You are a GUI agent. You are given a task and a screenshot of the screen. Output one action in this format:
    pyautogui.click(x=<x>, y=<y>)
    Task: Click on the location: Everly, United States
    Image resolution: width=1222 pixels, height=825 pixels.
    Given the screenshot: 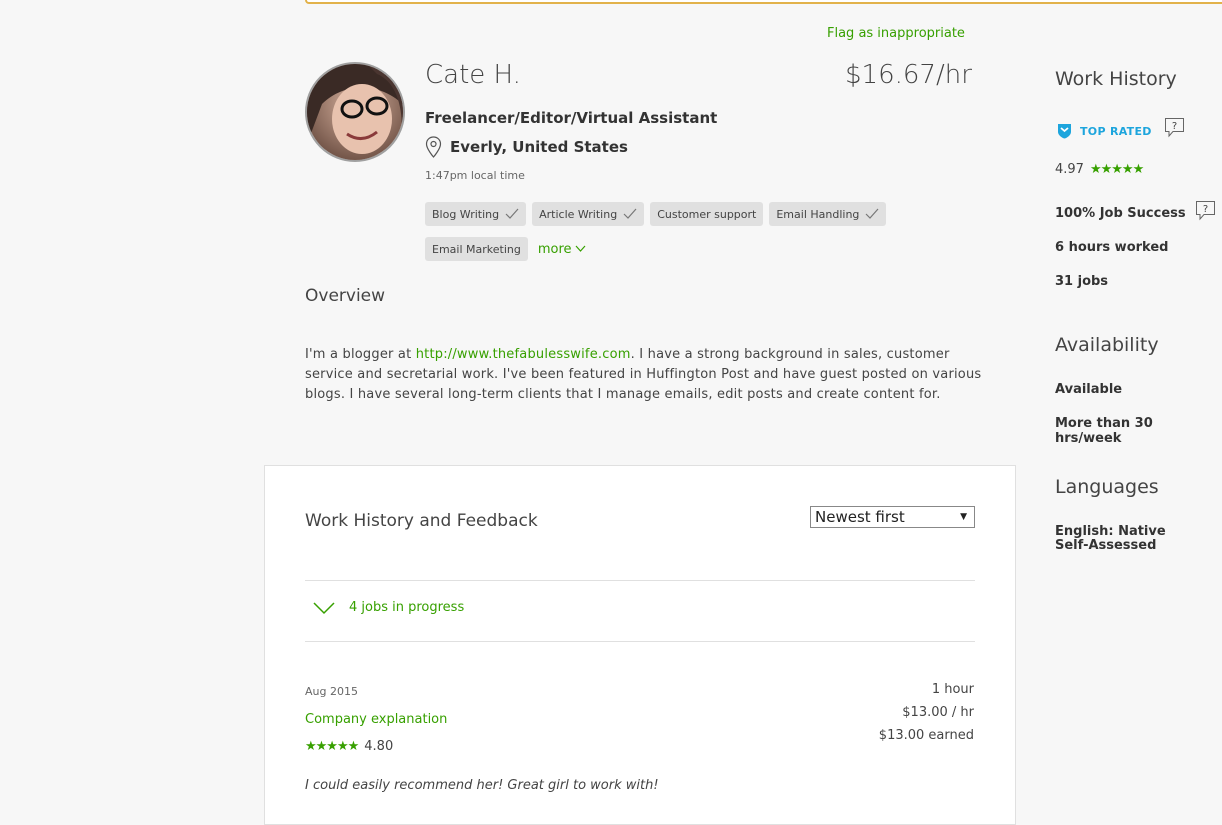 What is the action you would take?
    pyautogui.click(x=526, y=147)
    